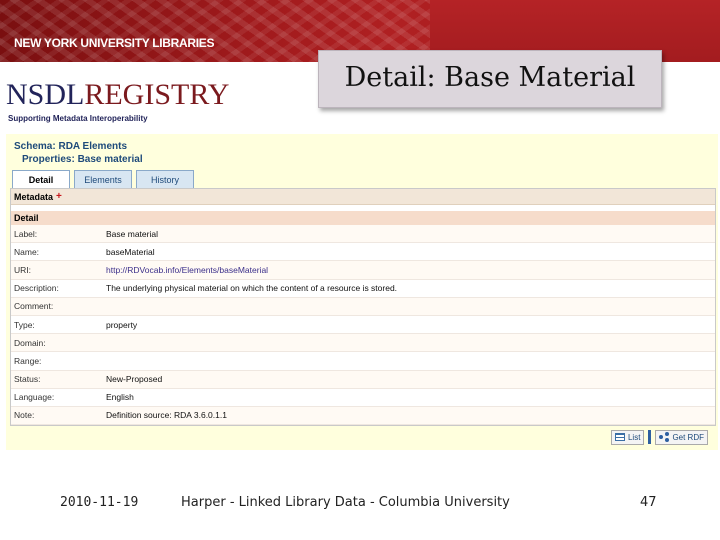 The height and width of the screenshot is (540, 720). Describe the element at coordinates (363, 416) in the screenshot. I see `field-row-note: Note: Definition source: RDA 3.6.0.1.1` at that location.